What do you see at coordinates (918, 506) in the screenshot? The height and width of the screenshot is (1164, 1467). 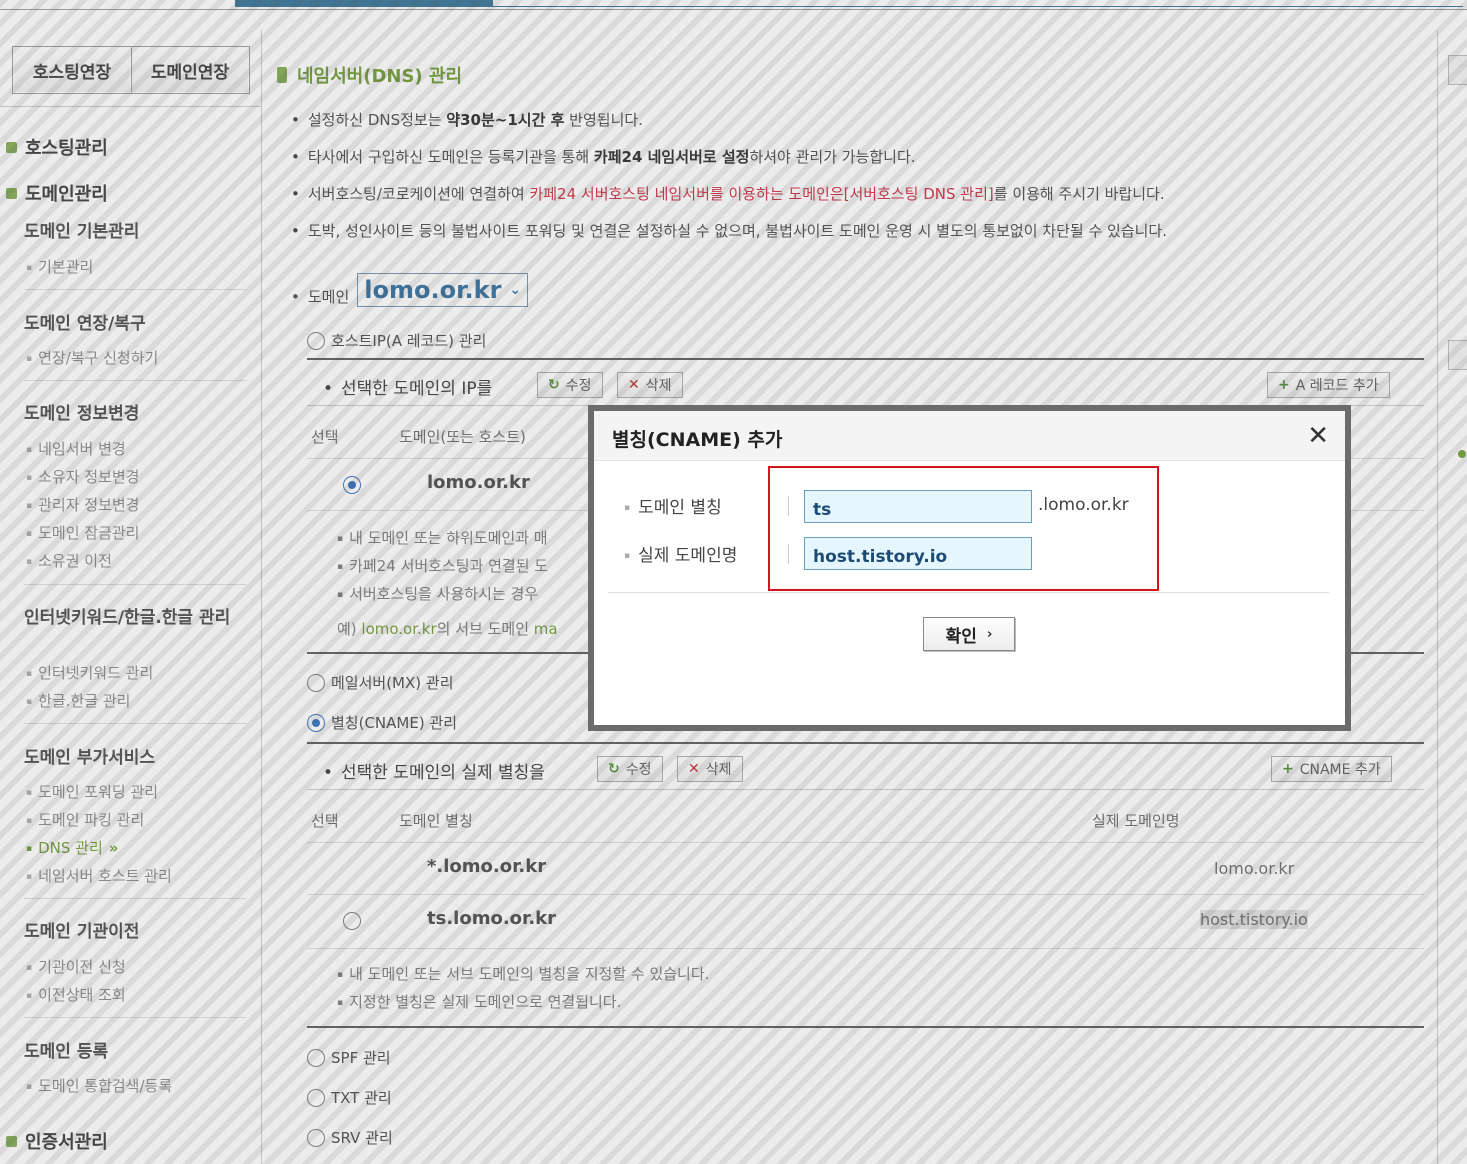 I see `alias-input` at bounding box center [918, 506].